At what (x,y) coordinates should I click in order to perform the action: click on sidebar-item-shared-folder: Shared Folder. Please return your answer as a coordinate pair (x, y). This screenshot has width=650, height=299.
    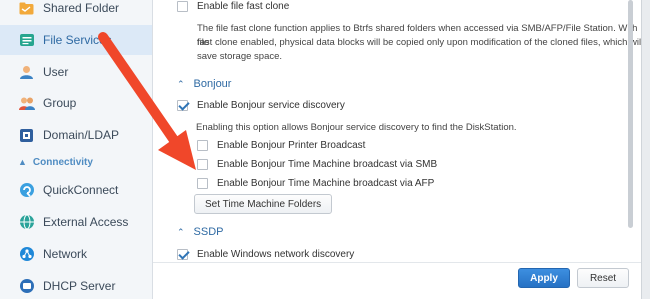
    Looking at the image, I should click on (76, 11).